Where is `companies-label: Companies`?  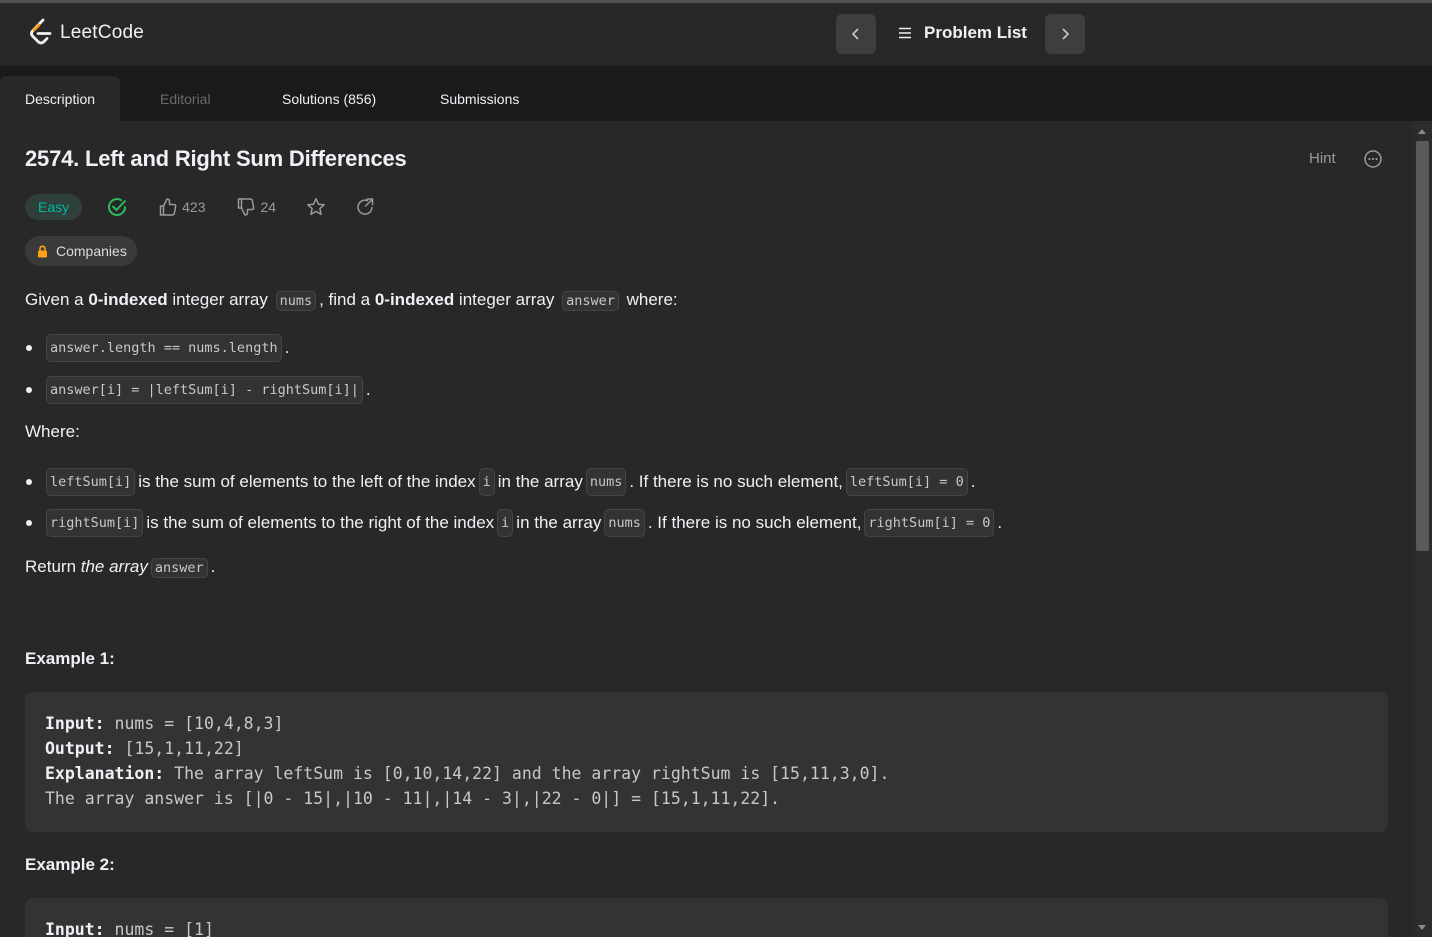 companies-label: Companies is located at coordinates (91, 251).